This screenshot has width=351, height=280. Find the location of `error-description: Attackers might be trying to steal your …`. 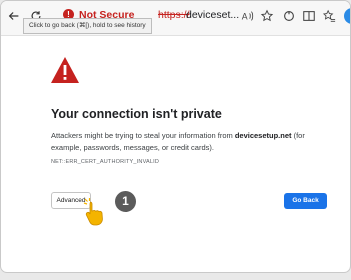

error-description: Attackers might be trying to steal your … is located at coordinates (193, 142).